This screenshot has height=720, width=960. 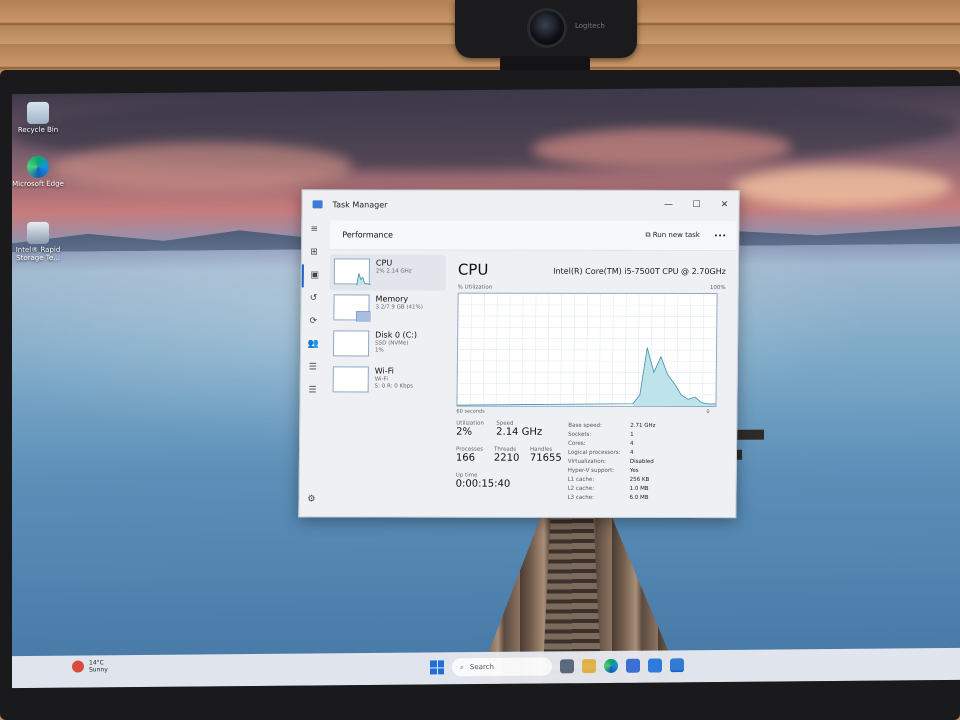 I want to click on more-options-icon: •••, so click(x=720, y=236).